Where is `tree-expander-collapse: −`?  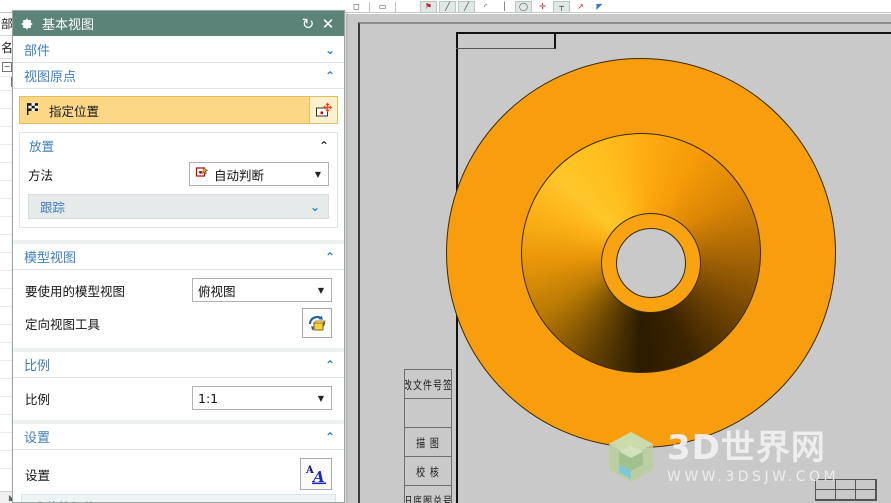 tree-expander-collapse: − is located at coordinates (7, 67).